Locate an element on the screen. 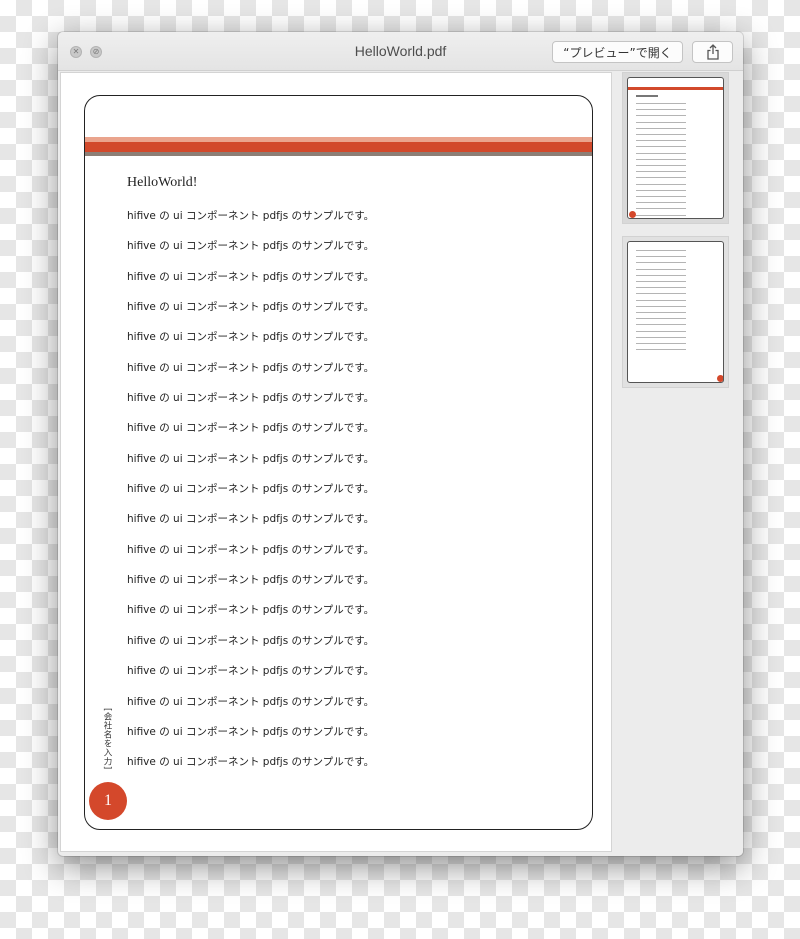  share-button is located at coordinates (712, 52).